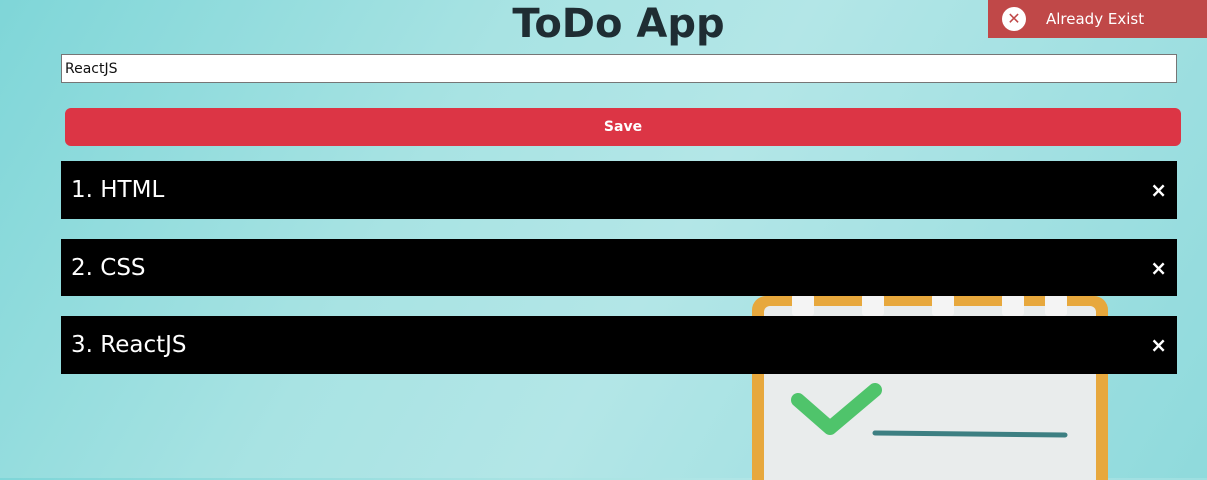 The height and width of the screenshot is (480, 1207). I want to click on toast-message: Already Exist, so click(1095, 19).